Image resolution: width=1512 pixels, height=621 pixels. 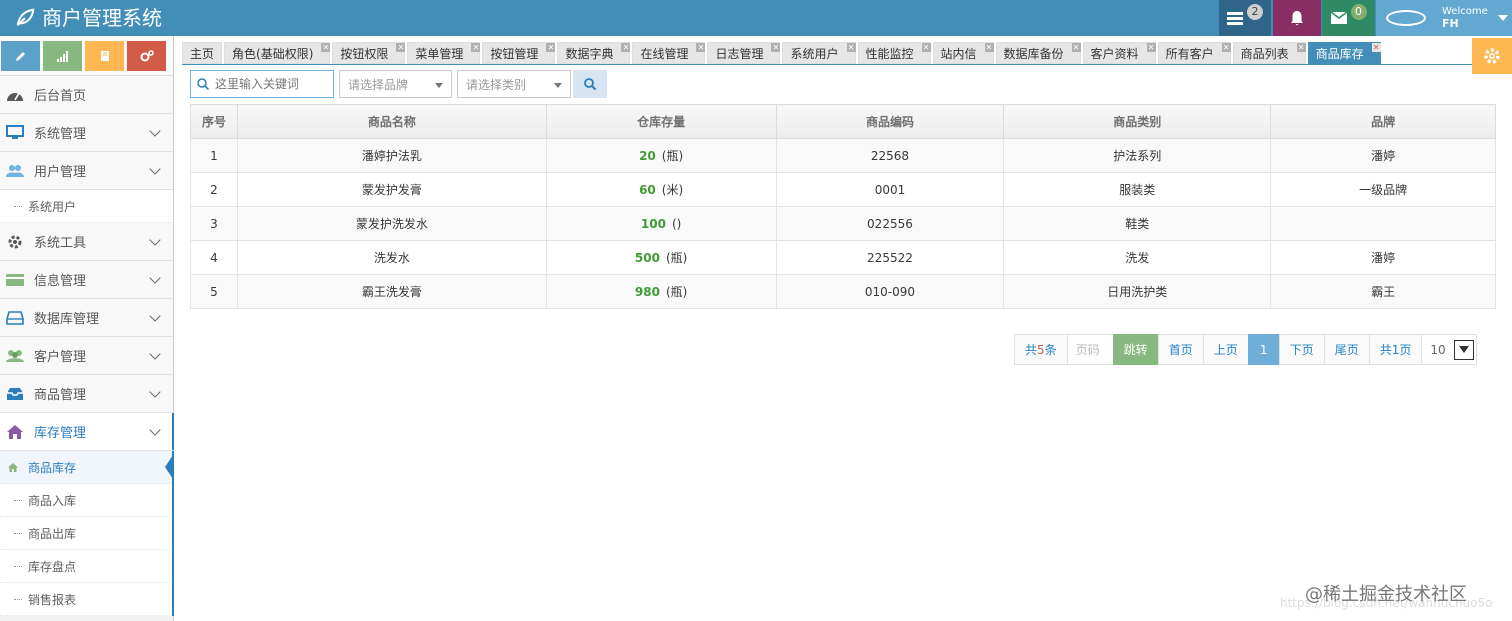 I want to click on notifications-button, so click(x=1297, y=18).